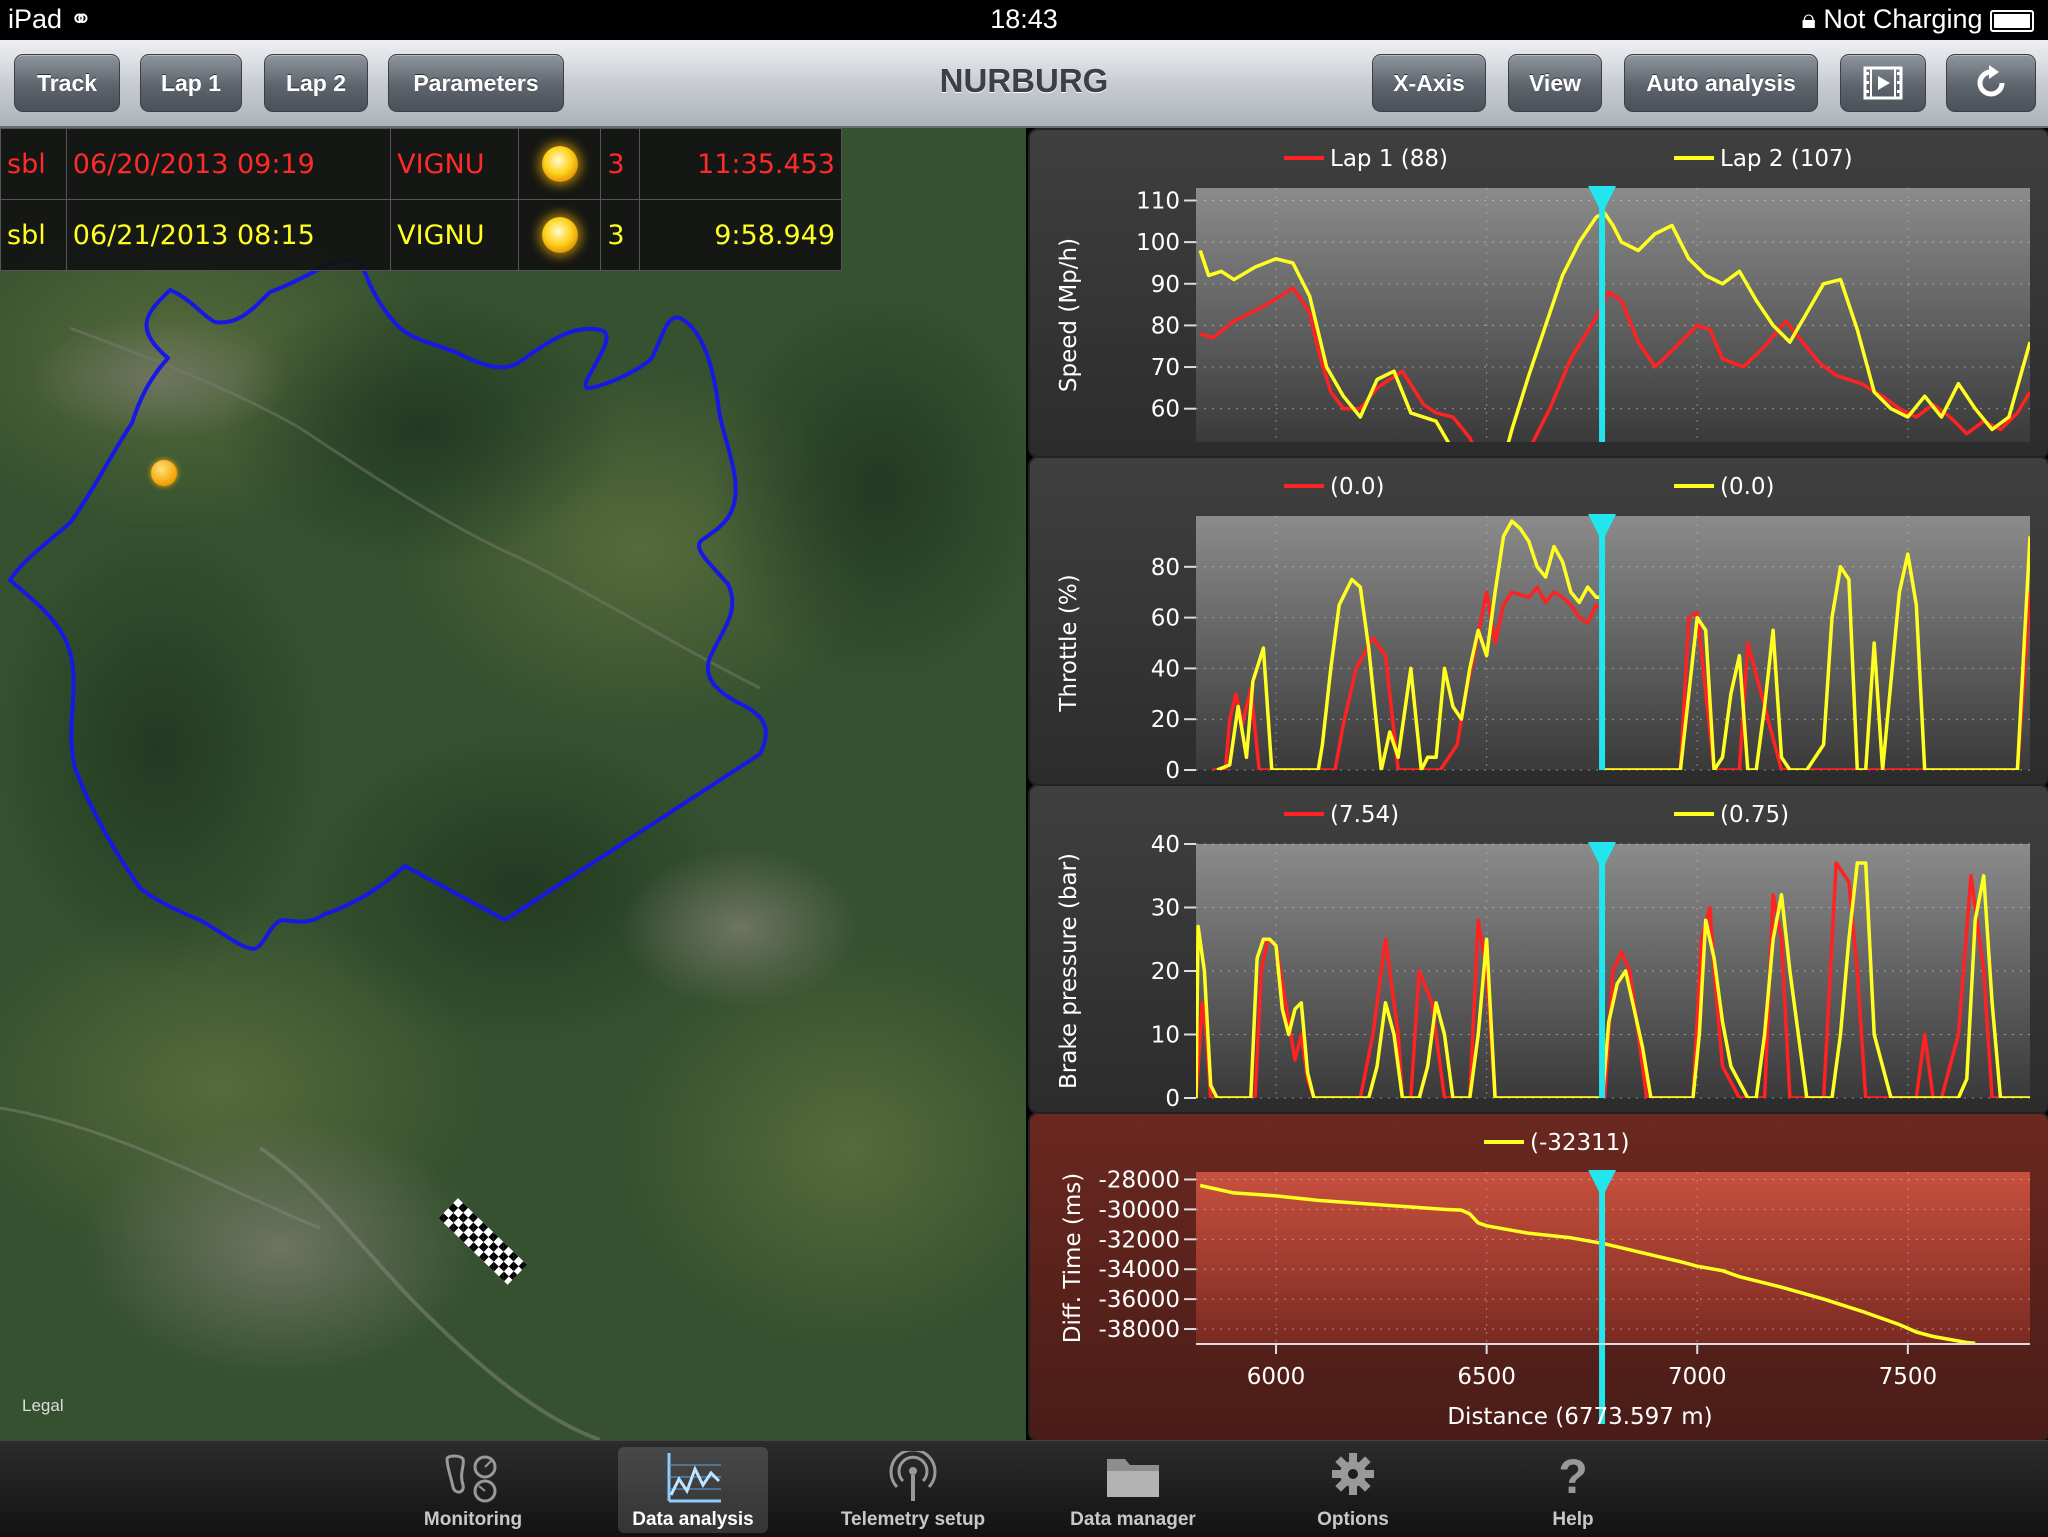 The height and width of the screenshot is (1537, 2048). Describe the element at coordinates (473, 1519) in the screenshot. I see `tab-label: Monitoring` at that location.